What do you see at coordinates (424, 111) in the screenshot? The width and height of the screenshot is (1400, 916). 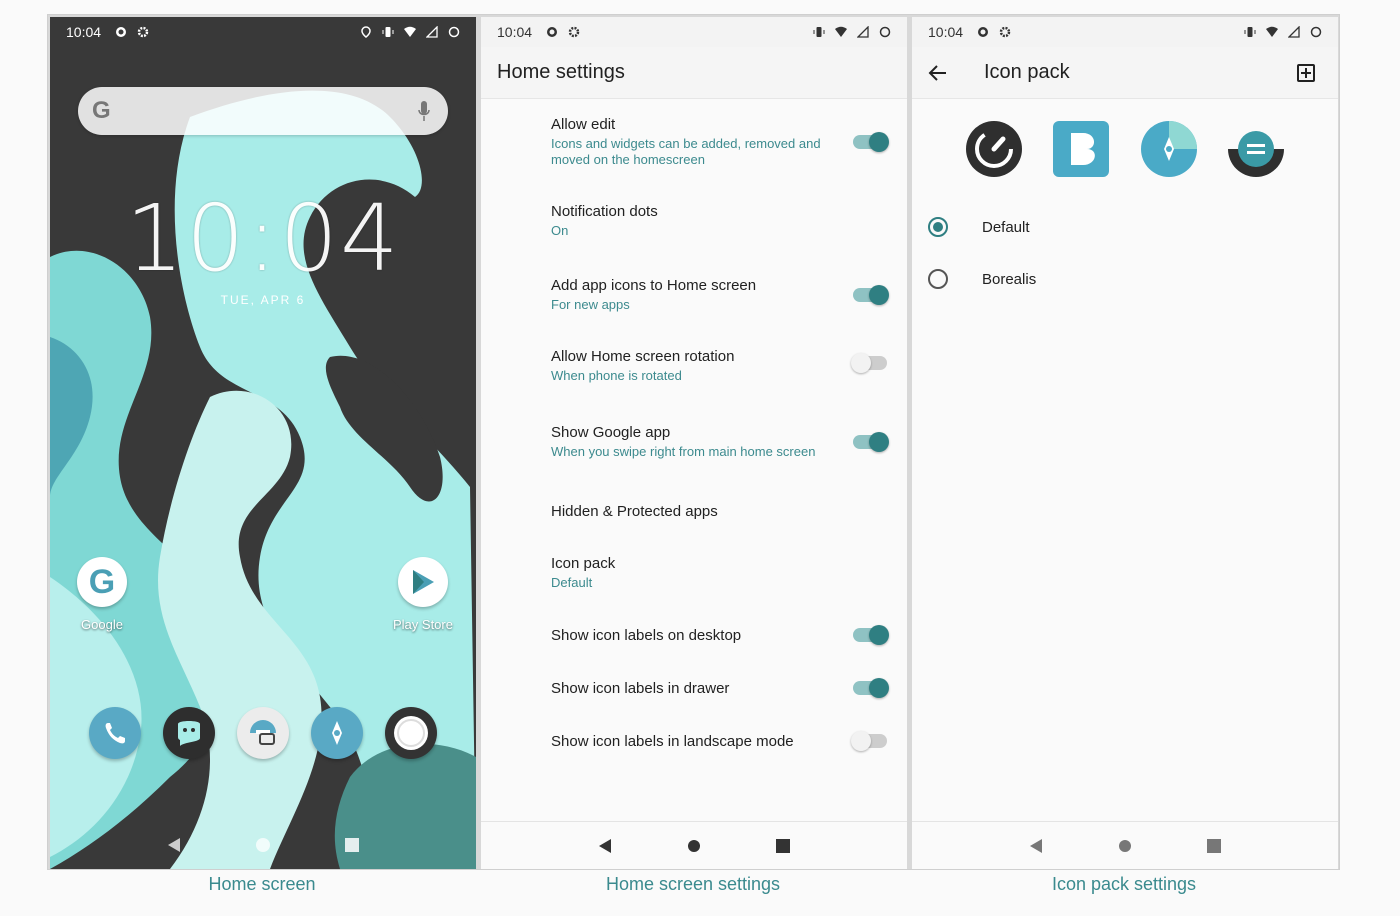 I see `mic-icon` at bounding box center [424, 111].